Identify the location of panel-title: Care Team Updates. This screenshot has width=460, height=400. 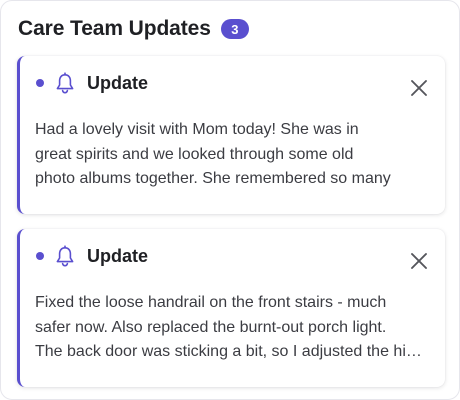
(114, 28).